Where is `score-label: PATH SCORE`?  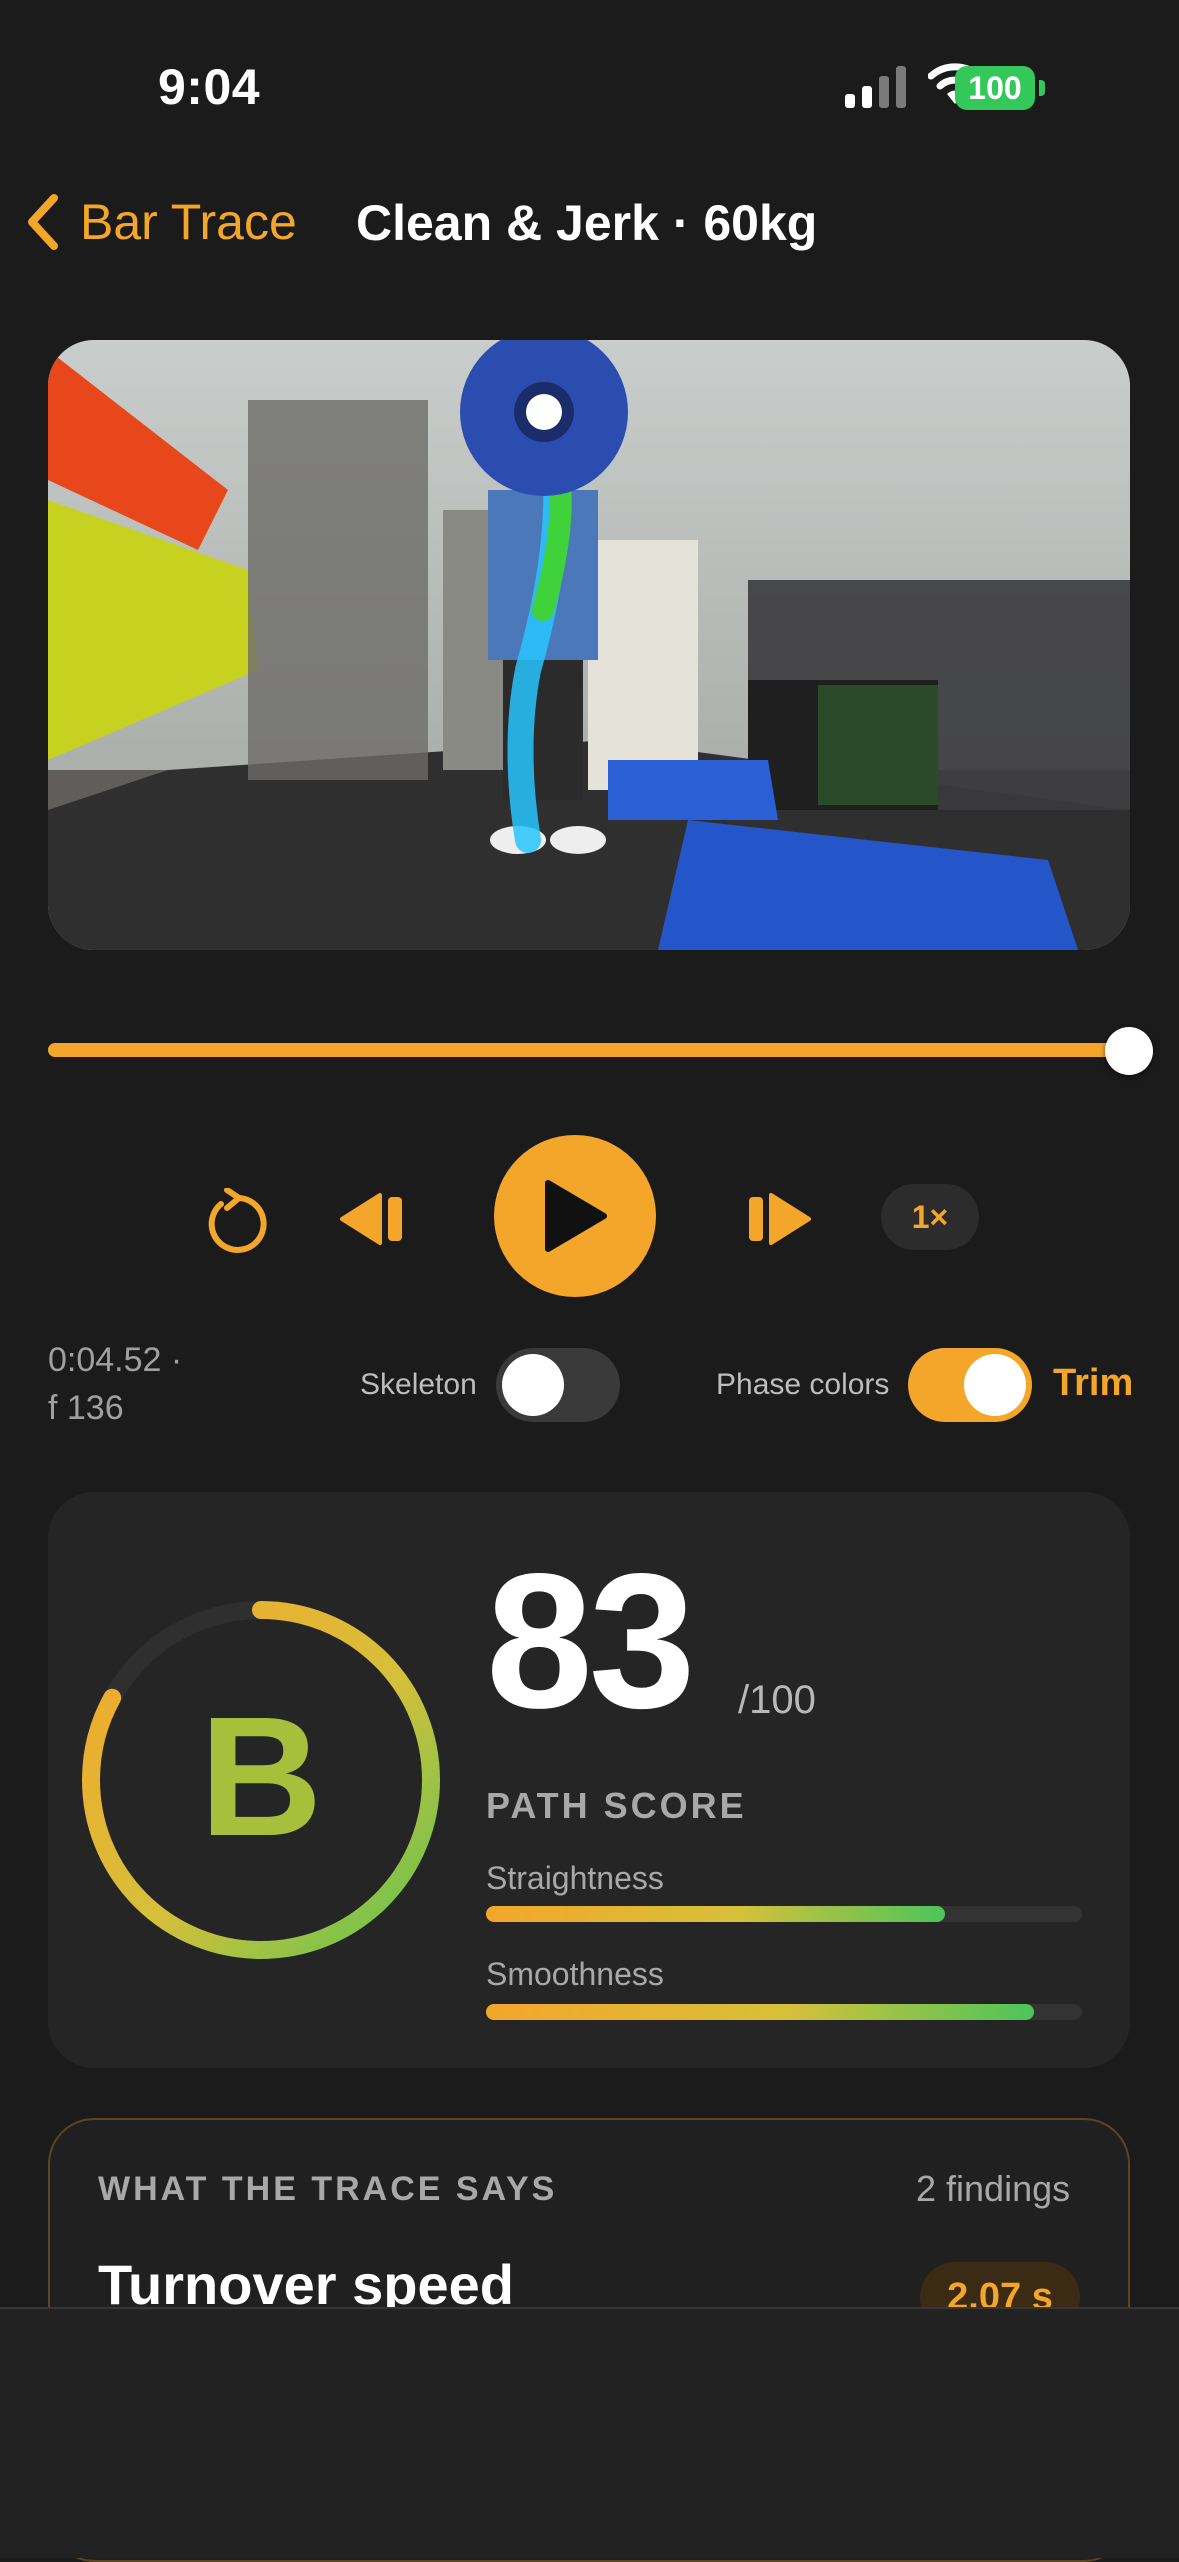 score-label: PATH SCORE is located at coordinates (616, 1805).